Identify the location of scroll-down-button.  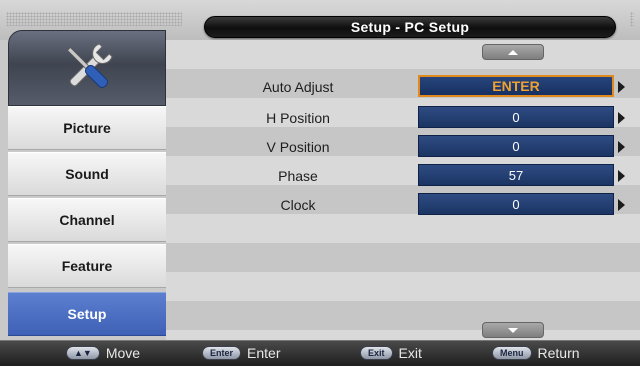
(513, 330).